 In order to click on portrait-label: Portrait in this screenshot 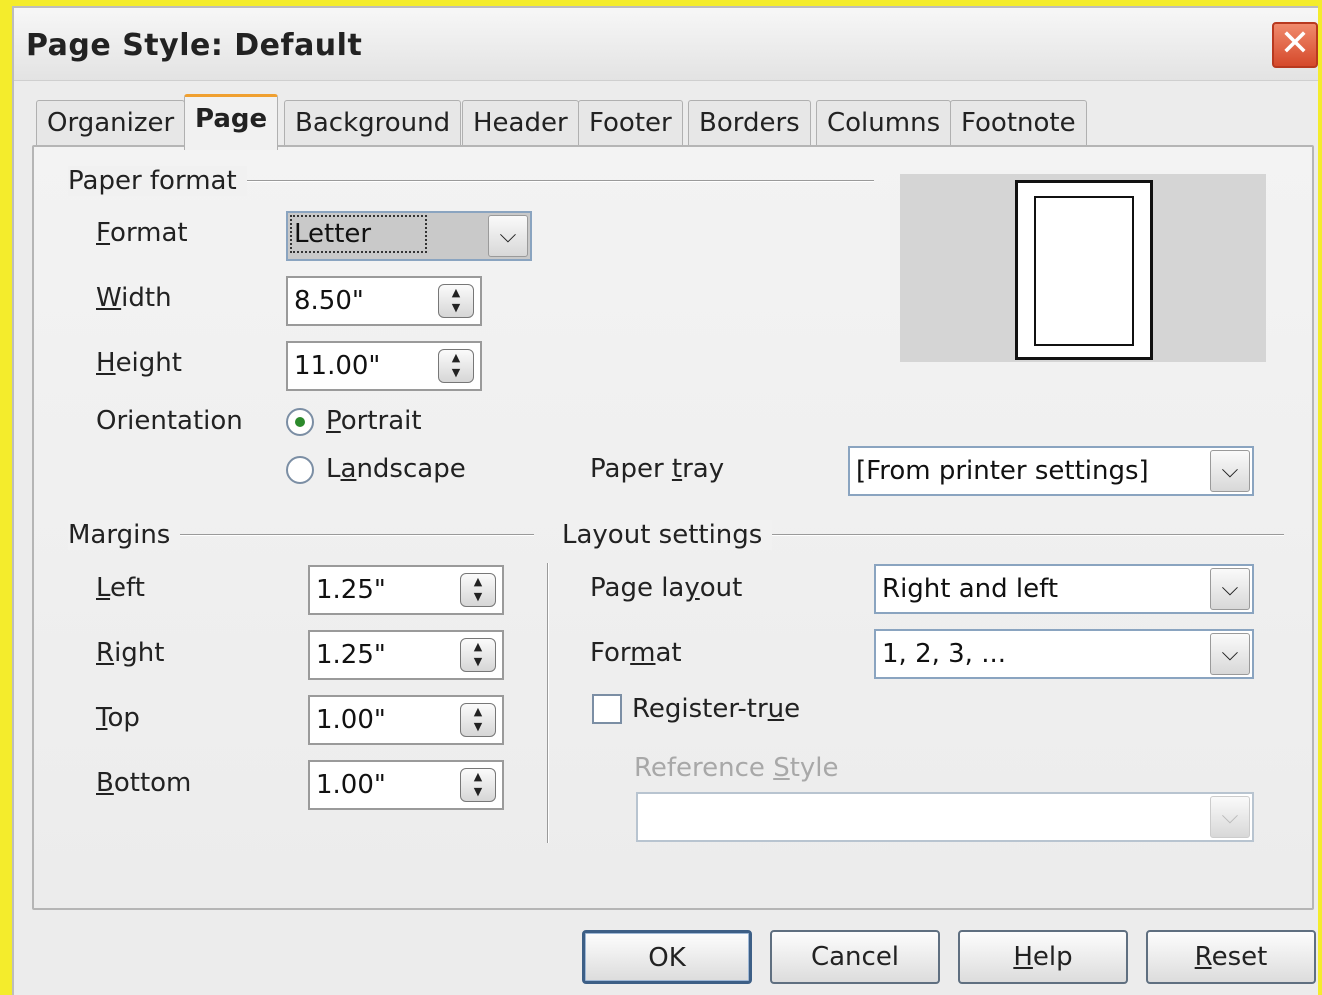, I will do `click(374, 421)`.